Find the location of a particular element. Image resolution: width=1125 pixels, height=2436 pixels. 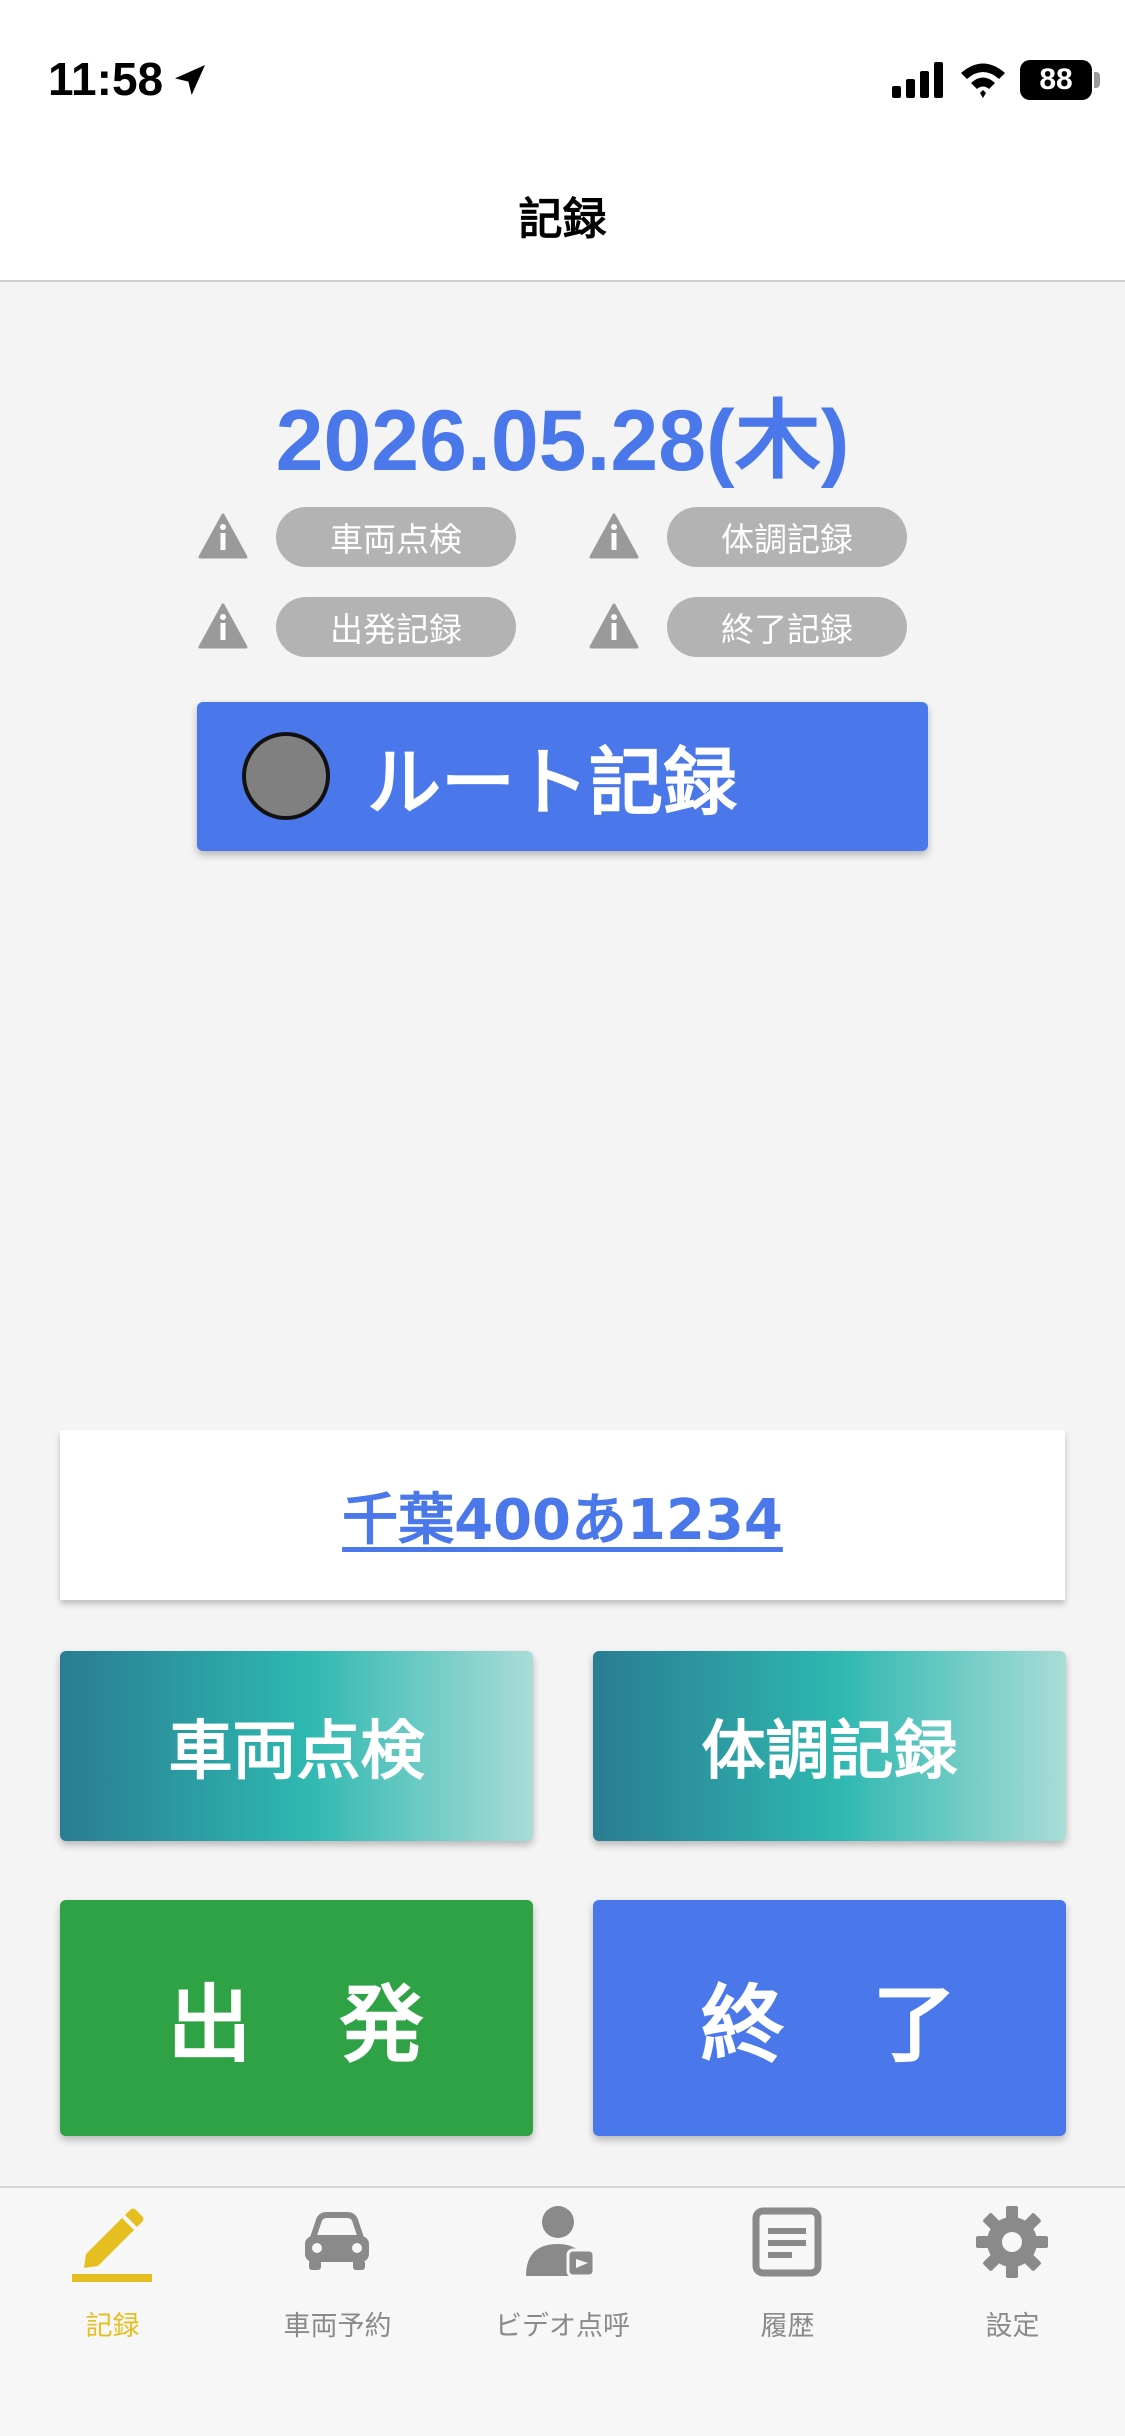

health-record-label: 体調記録 is located at coordinates (829, 1752).